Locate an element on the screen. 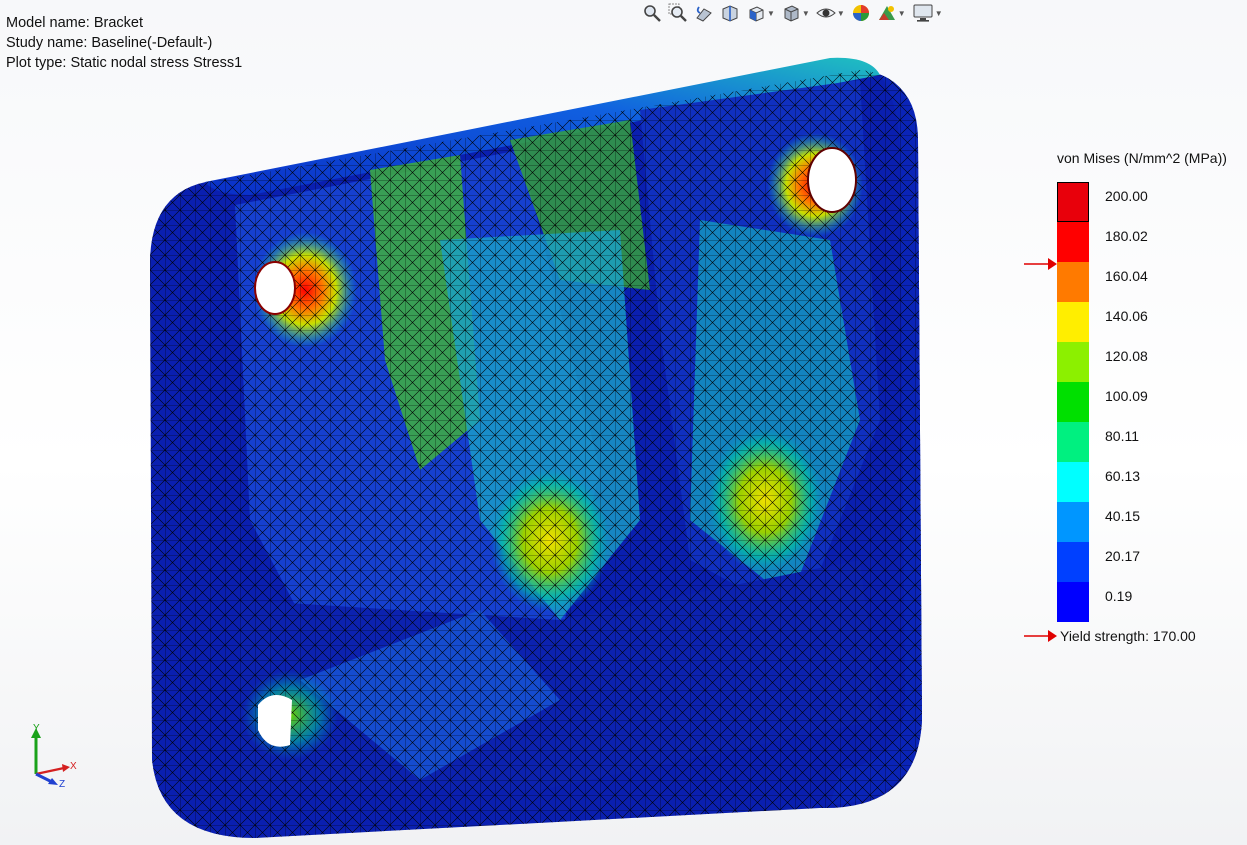  section-view-icon is located at coordinates (730, 13).